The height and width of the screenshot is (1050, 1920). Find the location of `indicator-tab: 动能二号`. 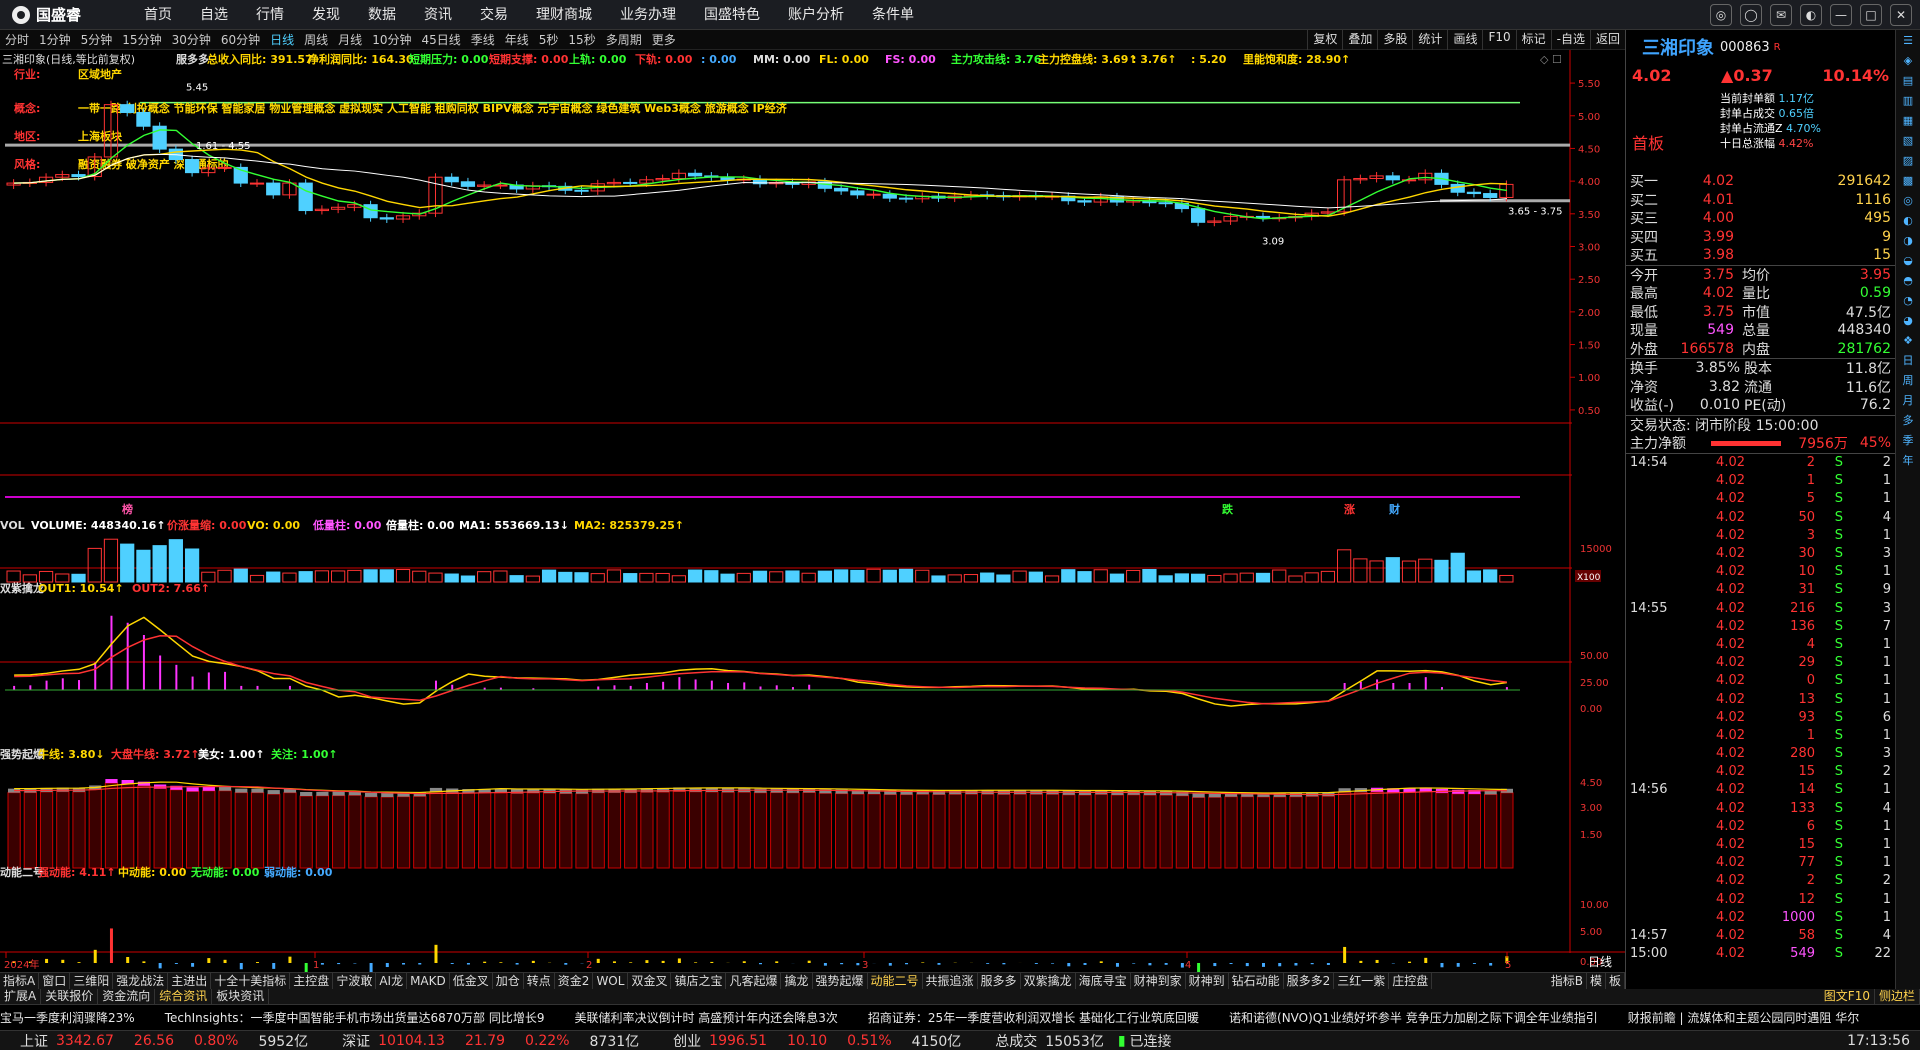

indicator-tab: 动能二号 is located at coordinates (895, 981).